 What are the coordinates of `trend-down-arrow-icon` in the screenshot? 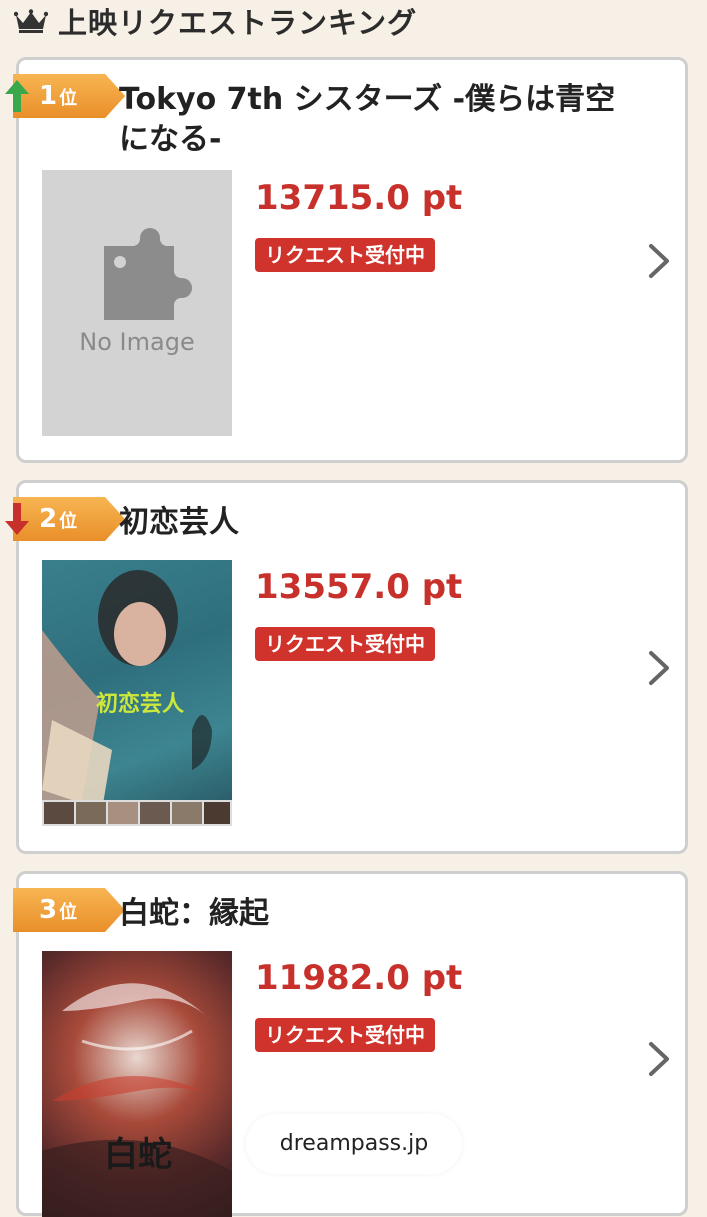 It's located at (17, 519).